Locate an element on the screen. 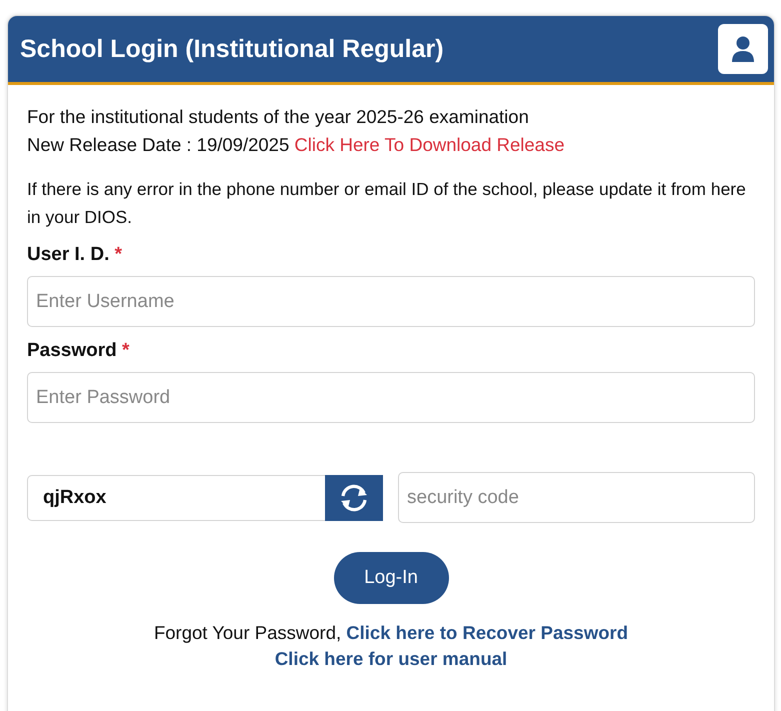  download-link: Click Here To Download Release is located at coordinates (429, 144).